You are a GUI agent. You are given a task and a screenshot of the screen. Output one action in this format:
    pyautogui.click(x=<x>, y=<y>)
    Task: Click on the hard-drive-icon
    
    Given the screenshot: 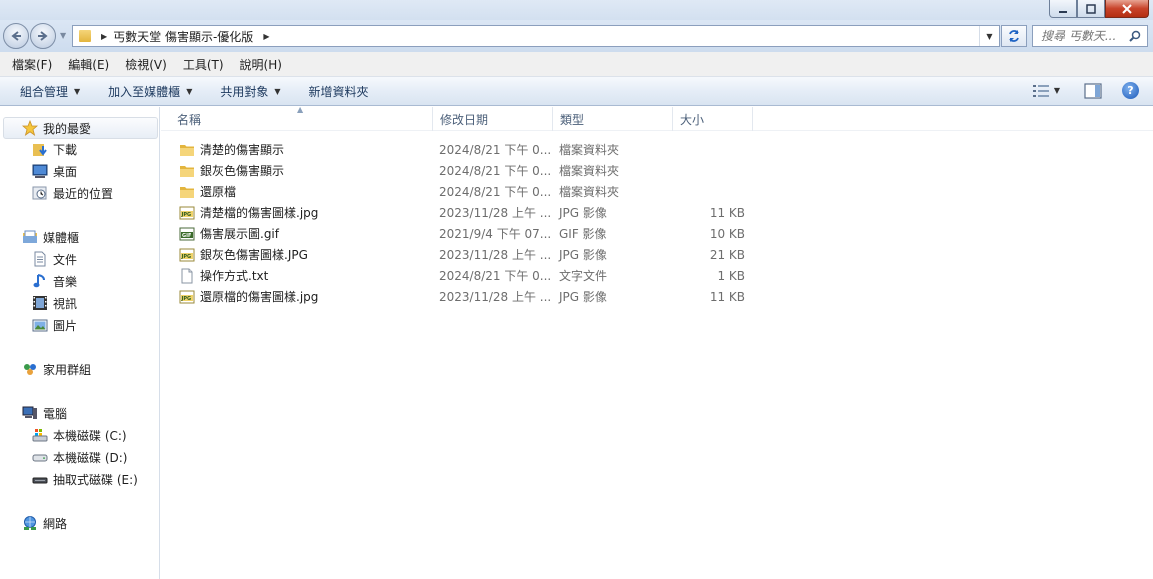 What is the action you would take?
    pyautogui.click(x=40, y=458)
    